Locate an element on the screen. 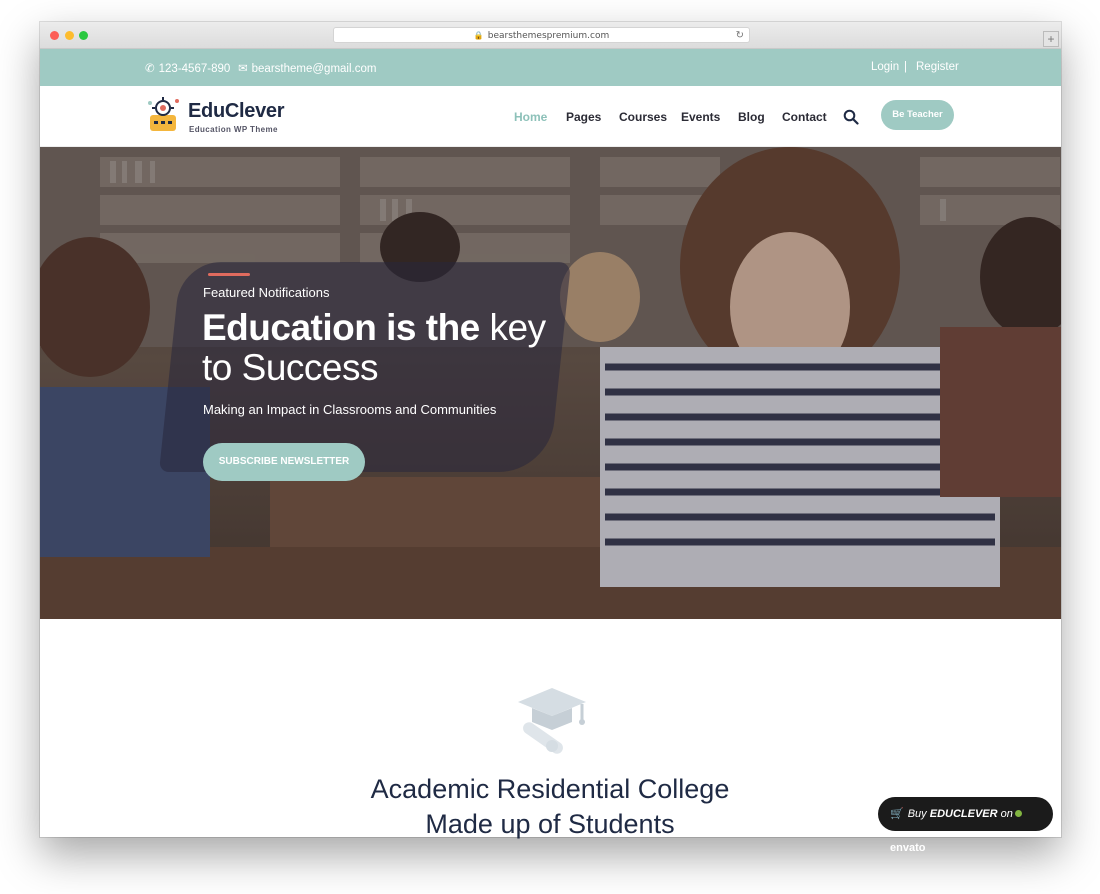 The image size is (1100, 894). nav-contact: Contact is located at coordinates (804, 117).